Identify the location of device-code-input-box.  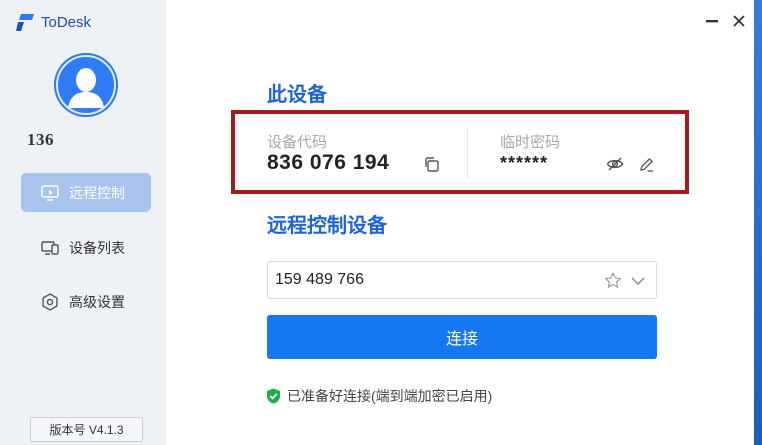
(462, 280).